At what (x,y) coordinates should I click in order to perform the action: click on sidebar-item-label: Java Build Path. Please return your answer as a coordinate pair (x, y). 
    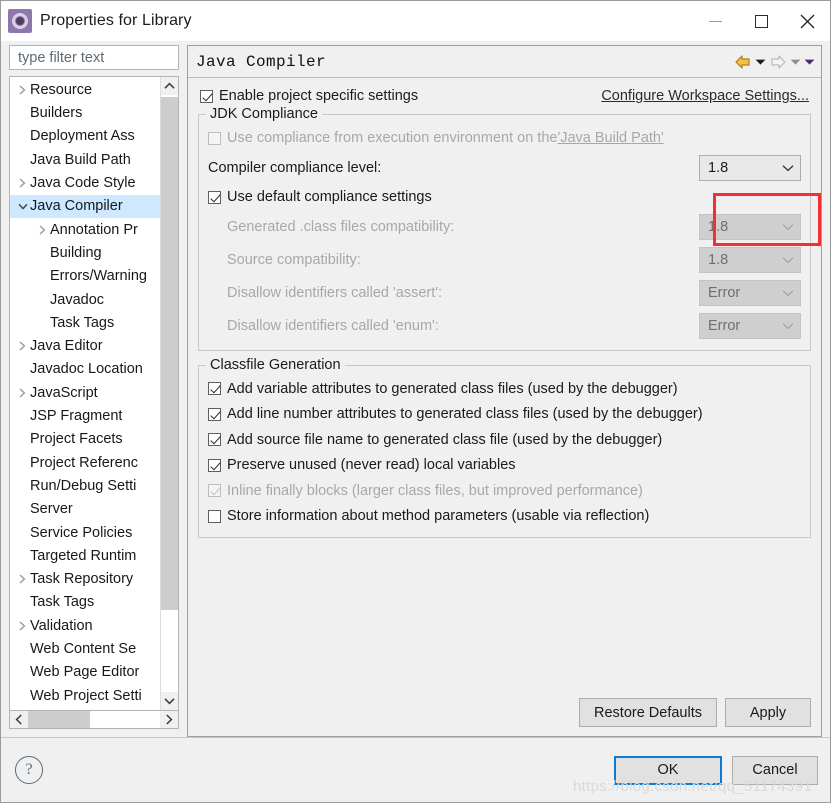
    Looking at the image, I should click on (80, 159).